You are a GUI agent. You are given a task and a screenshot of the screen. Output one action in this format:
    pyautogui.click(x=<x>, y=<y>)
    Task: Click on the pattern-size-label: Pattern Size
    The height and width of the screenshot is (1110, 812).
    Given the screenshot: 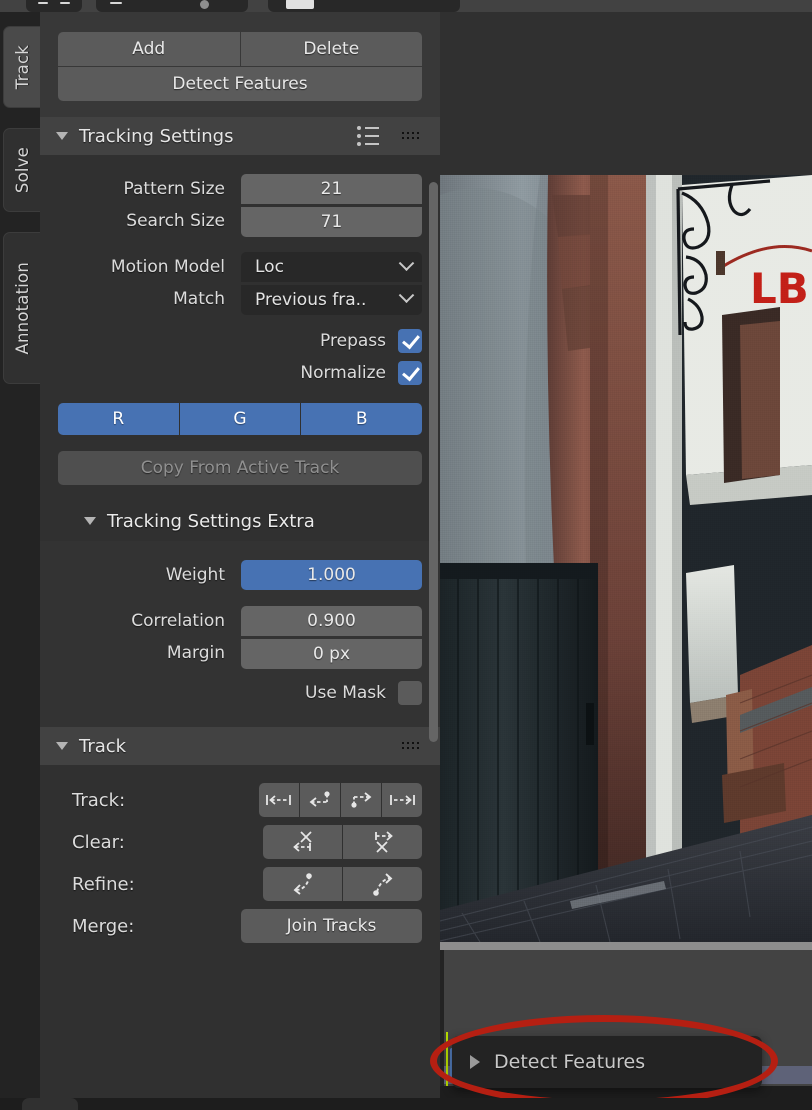 What is the action you would take?
    pyautogui.click(x=174, y=189)
    